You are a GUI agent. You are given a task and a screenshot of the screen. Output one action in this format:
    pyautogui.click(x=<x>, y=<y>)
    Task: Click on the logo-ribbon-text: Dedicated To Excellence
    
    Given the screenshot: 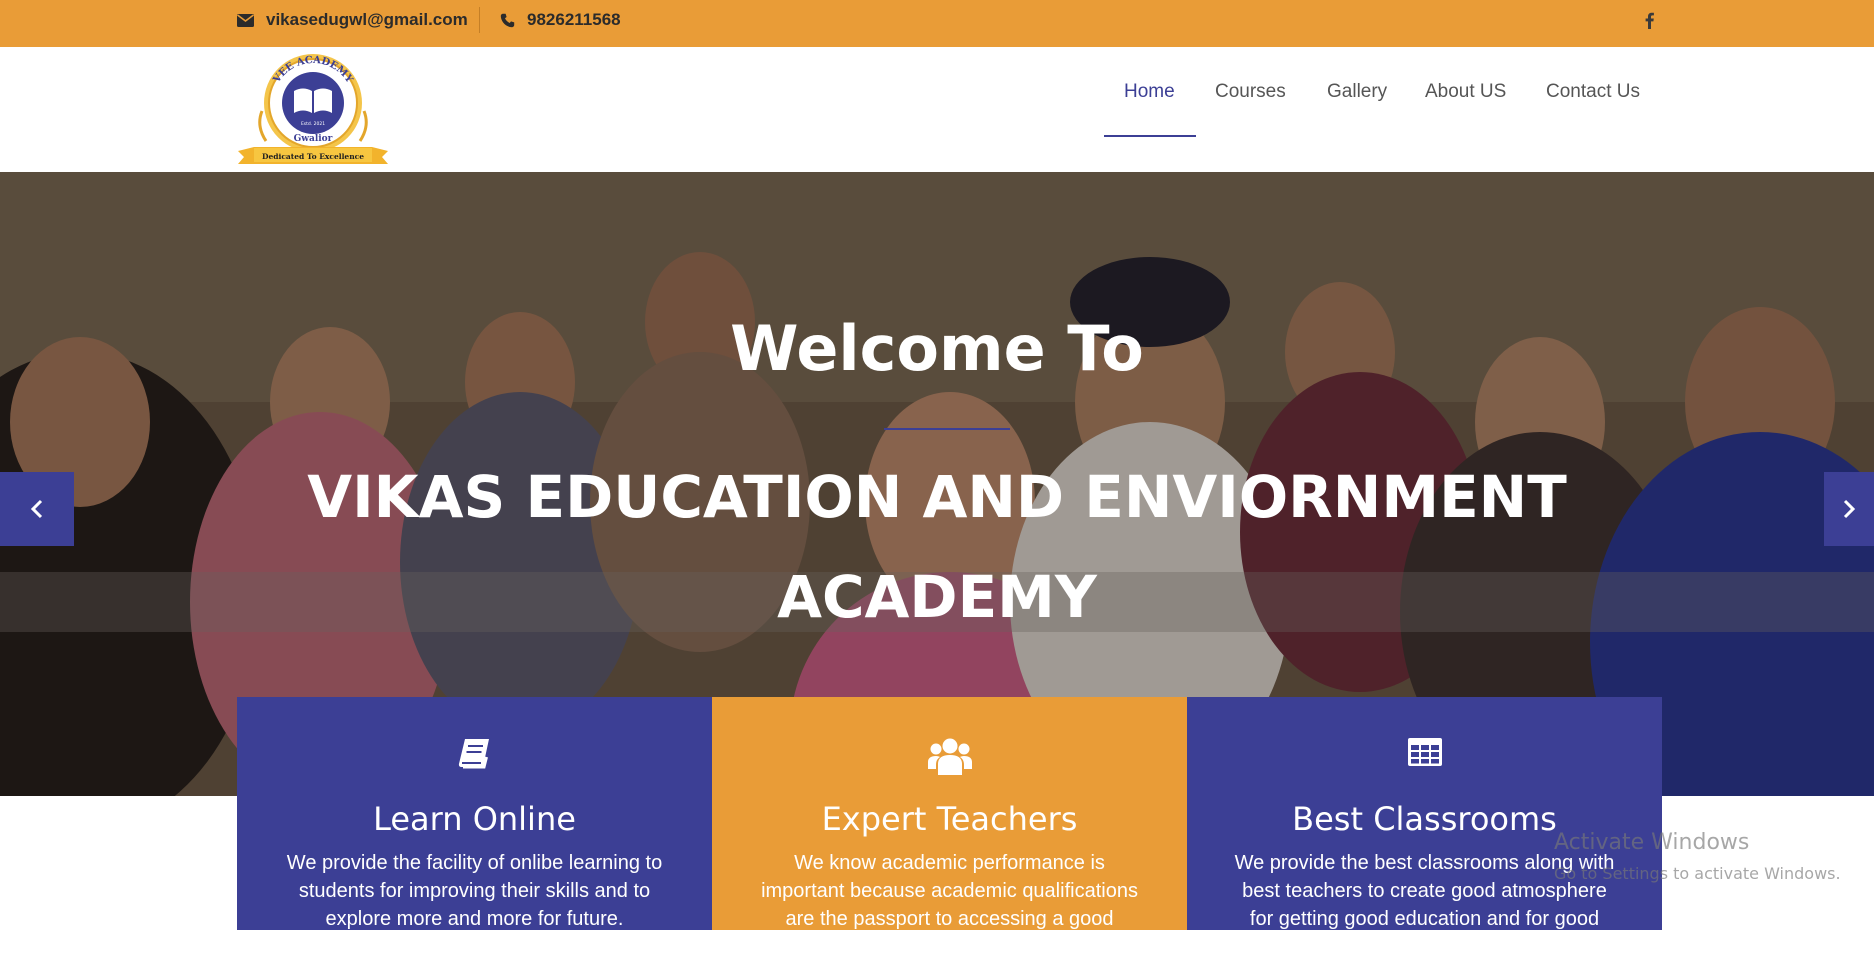 What is the action you would take?
    pyautogui.click(x=313, y=156)
    